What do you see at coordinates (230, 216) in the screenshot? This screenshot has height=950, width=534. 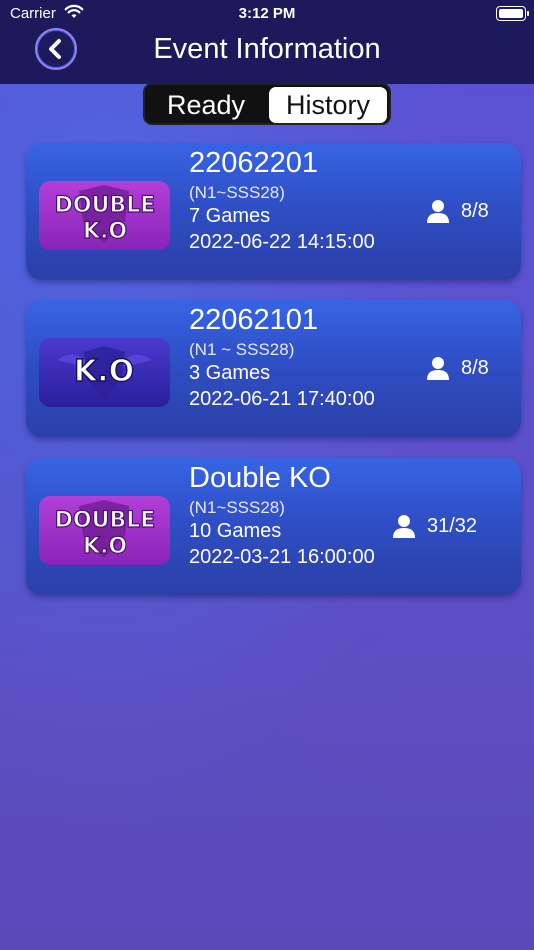 I see `event-games: 7 Games` at bounding box center [230, 216].